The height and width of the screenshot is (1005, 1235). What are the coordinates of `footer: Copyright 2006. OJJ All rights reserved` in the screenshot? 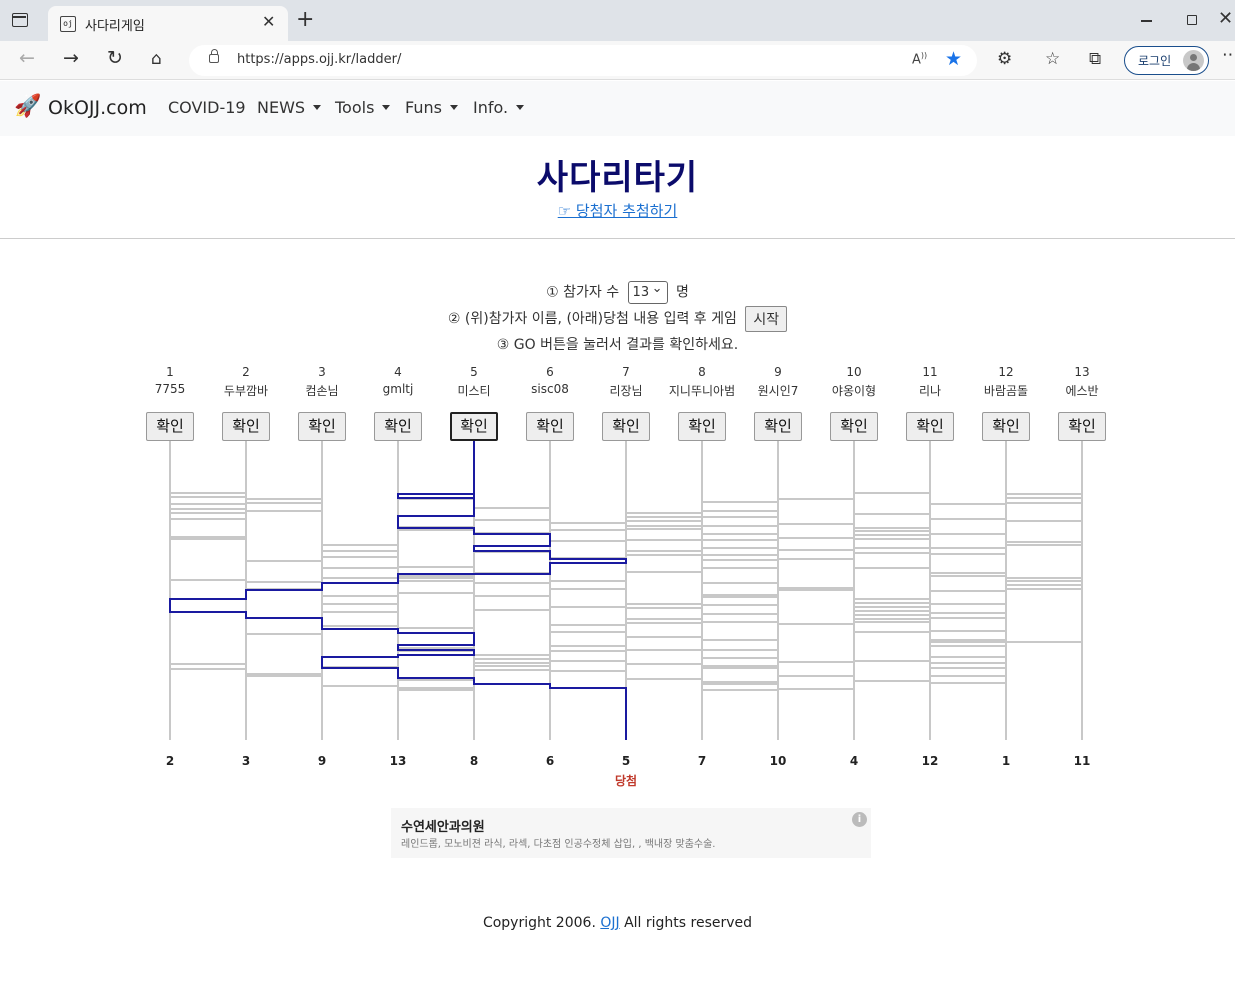 It's located at (617, 923).